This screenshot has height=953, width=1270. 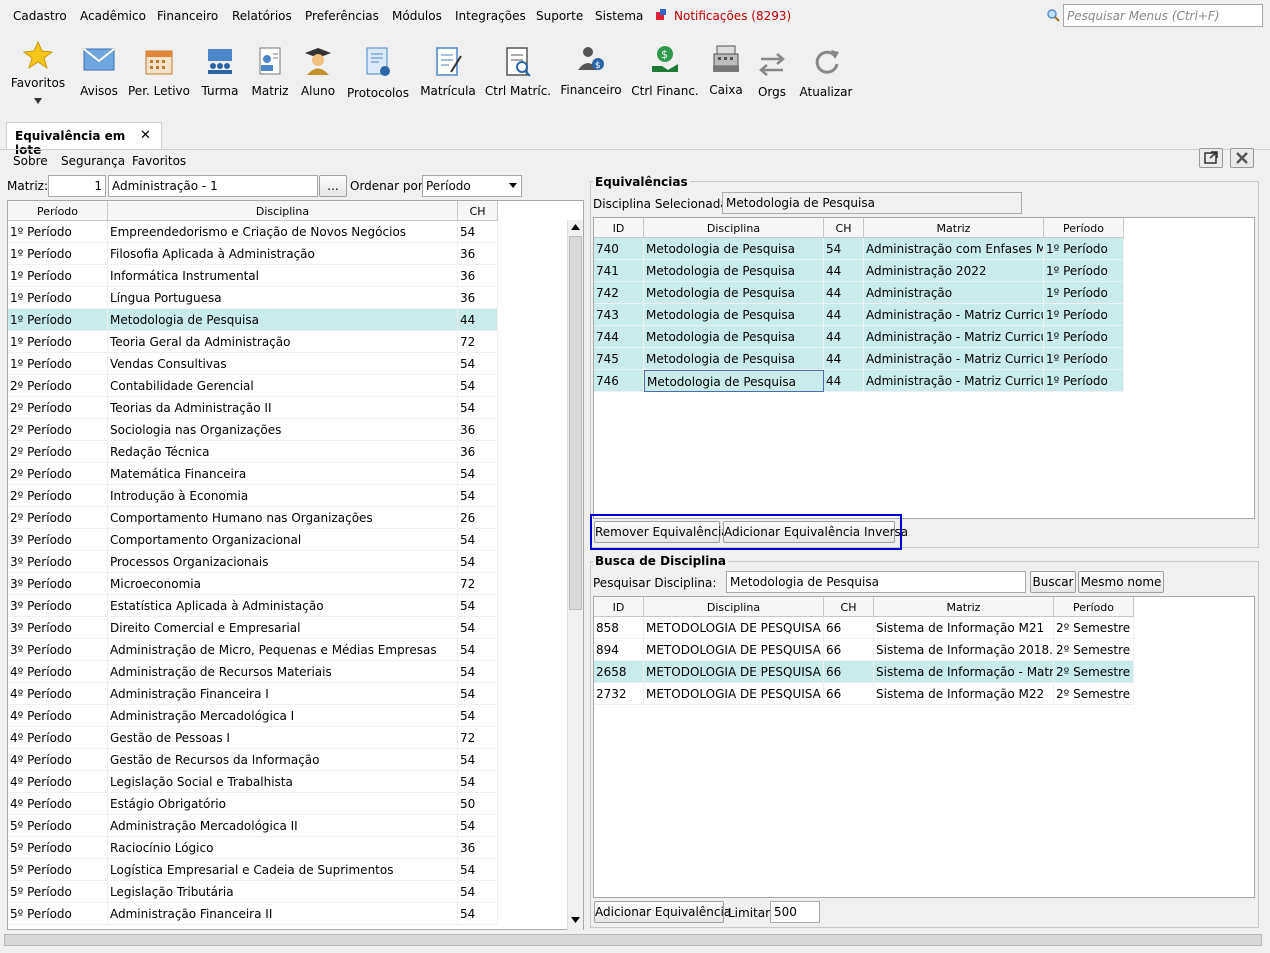 I want to click on table-row: 2º Período Matemática Financeira 54, so click(x=253, y=474).